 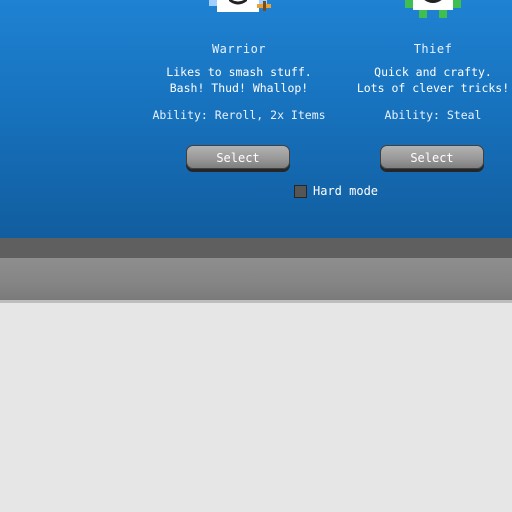 What do you see at coordinates (433, 88) in the screenshot?
I see `description-line: Lots of clever tricks!` at bounding box center [433, 88].